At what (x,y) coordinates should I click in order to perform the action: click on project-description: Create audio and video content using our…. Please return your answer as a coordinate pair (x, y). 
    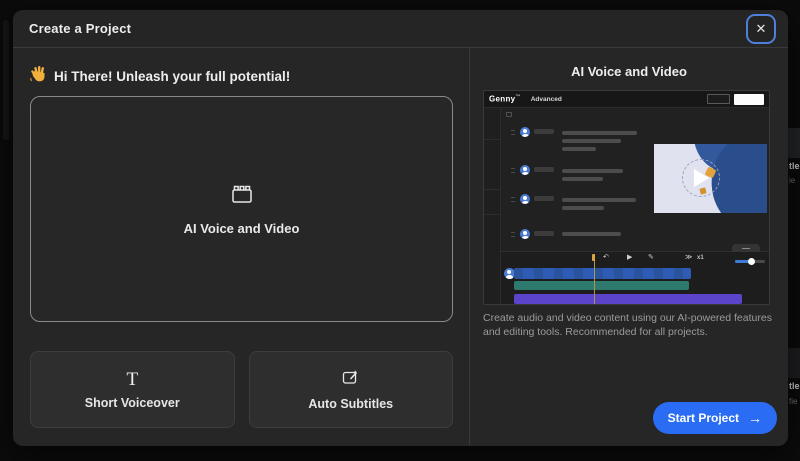
    Looking at the image, I should click on (627, 325).